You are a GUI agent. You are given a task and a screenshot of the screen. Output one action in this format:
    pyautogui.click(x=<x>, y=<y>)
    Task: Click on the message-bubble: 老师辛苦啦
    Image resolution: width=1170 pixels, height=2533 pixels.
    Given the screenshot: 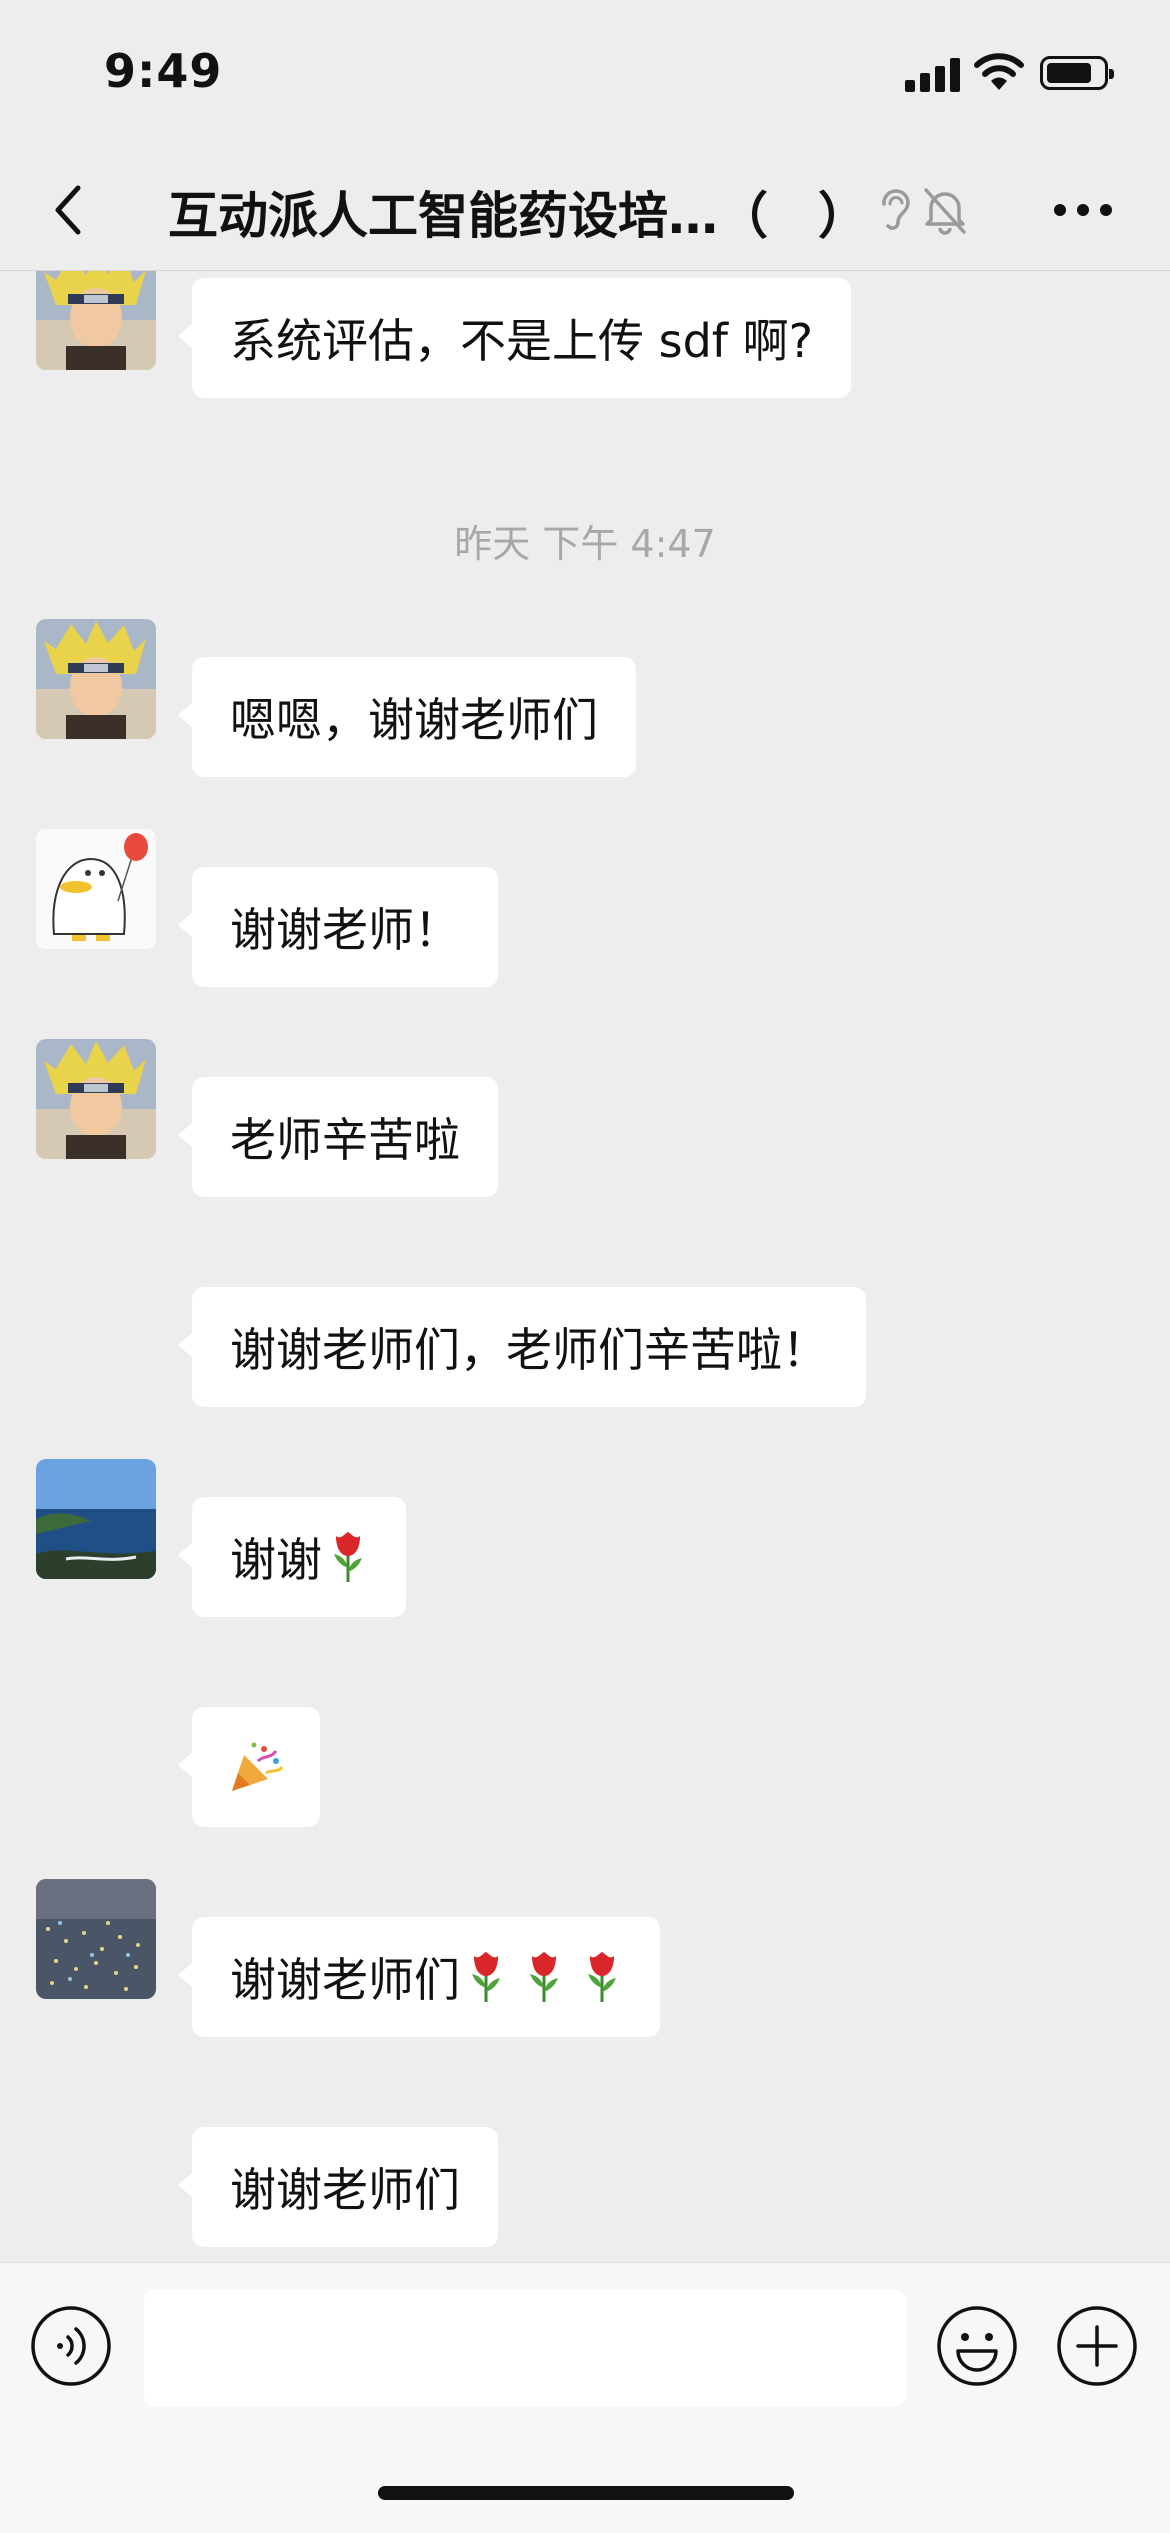 What is the action you would take?
    pyautogui.click(x=338, y=1137)
    